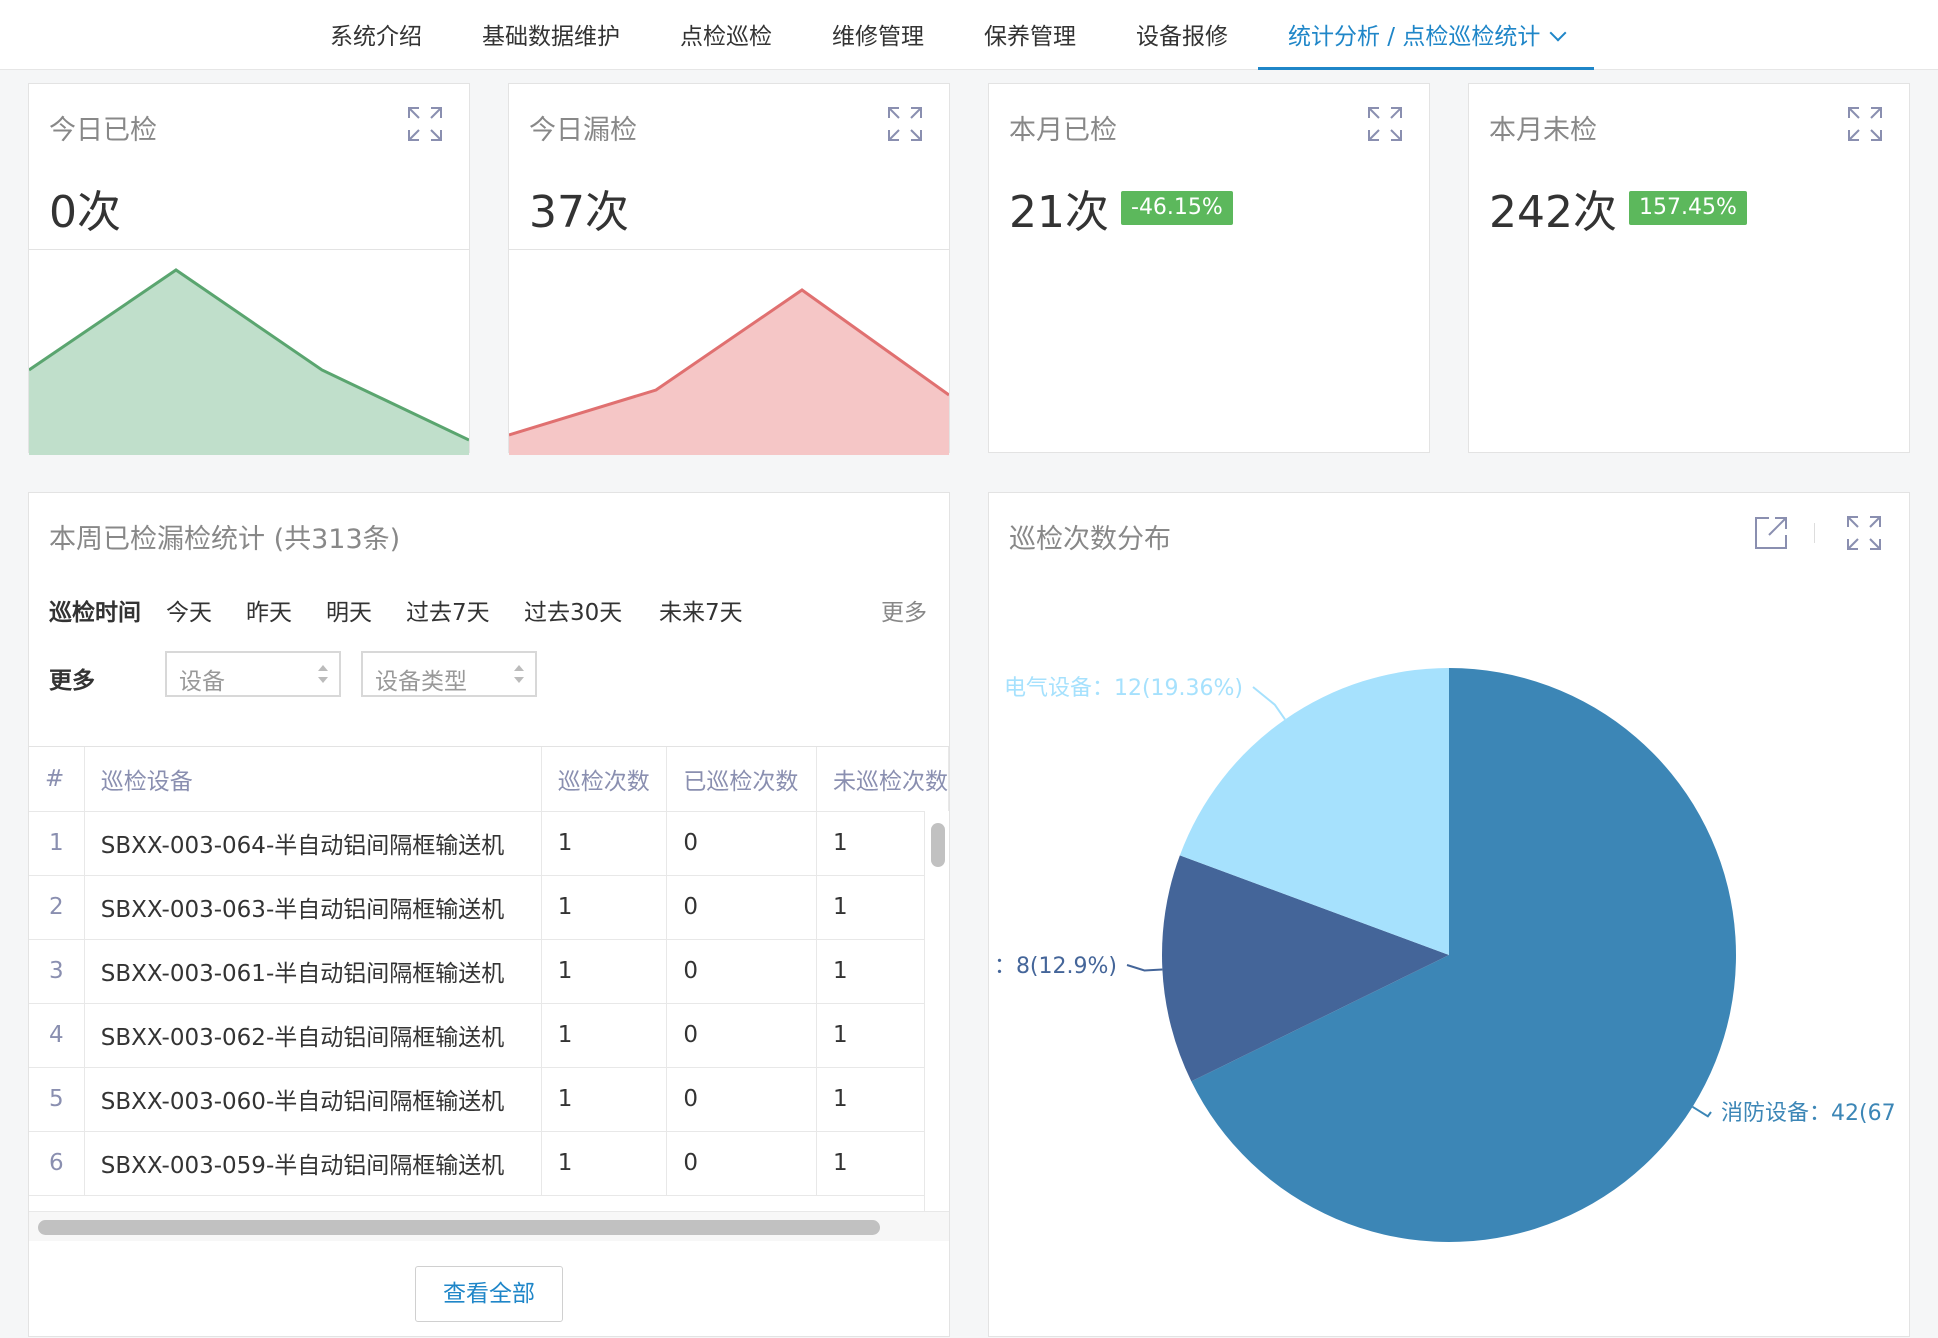 Image resolution: width=1938 pixels, height=1338 pixels. I want to click on nav-item-intro: 系统介绍, so click(376, 35).